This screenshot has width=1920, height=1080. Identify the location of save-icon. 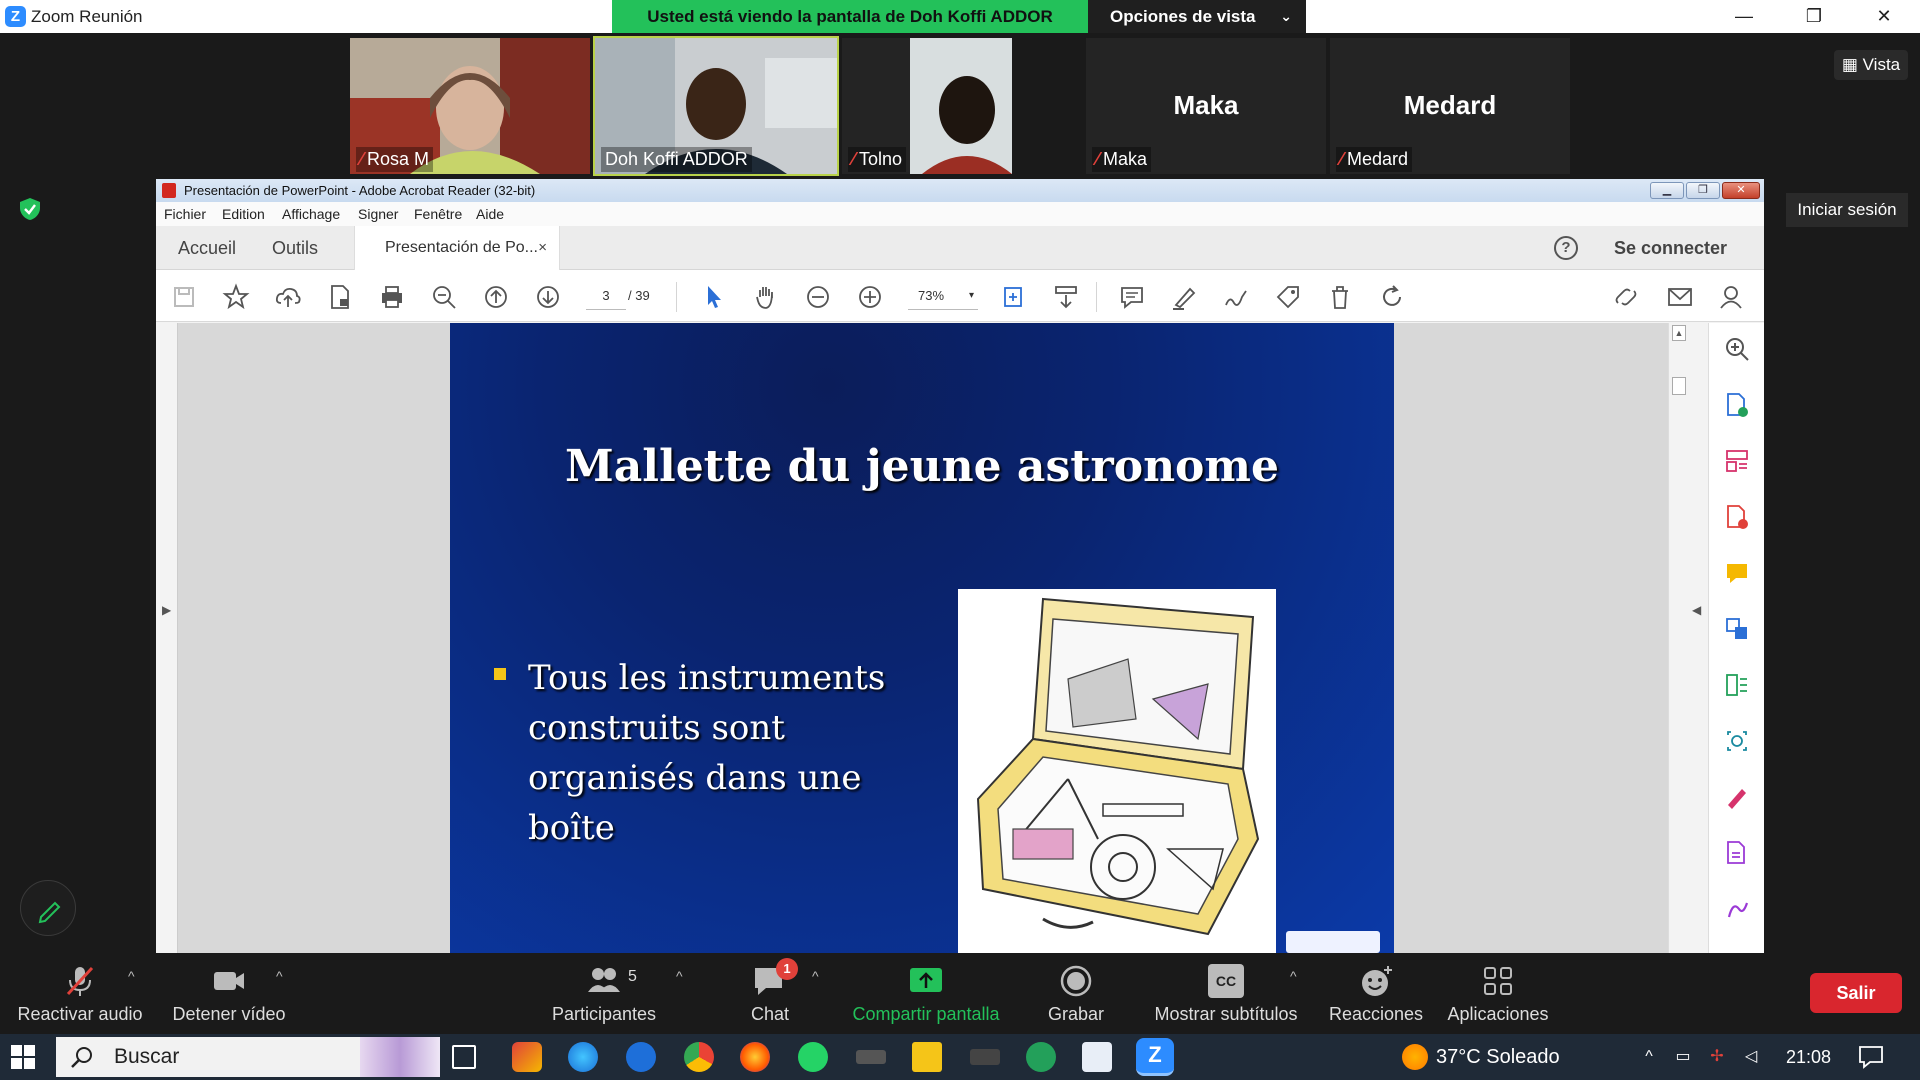
(184, 297).